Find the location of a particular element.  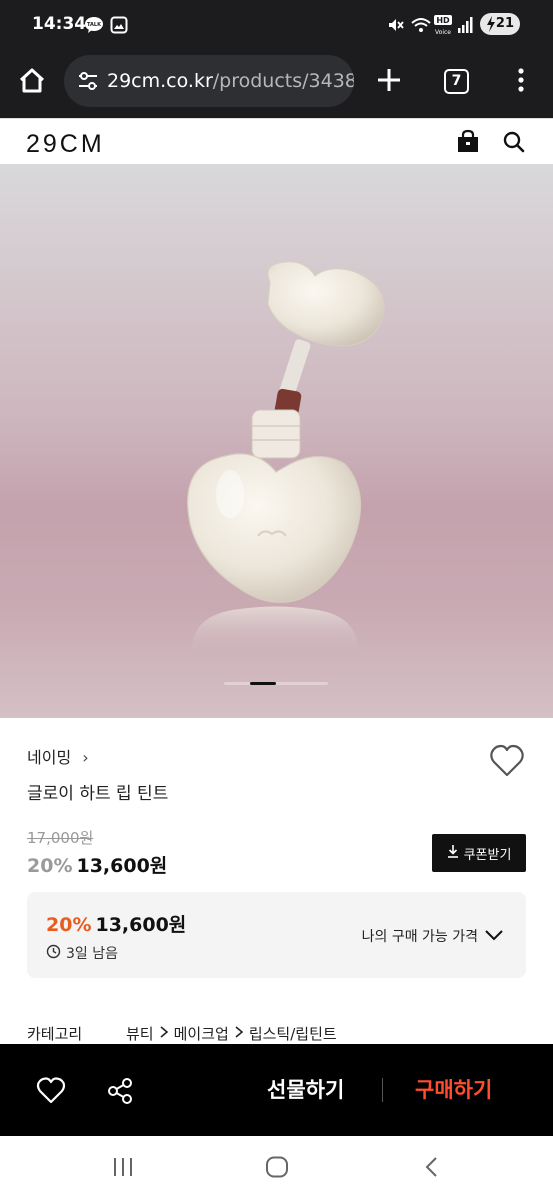

my-price-amount: 13,600원 is located at coordinates (141, 925).